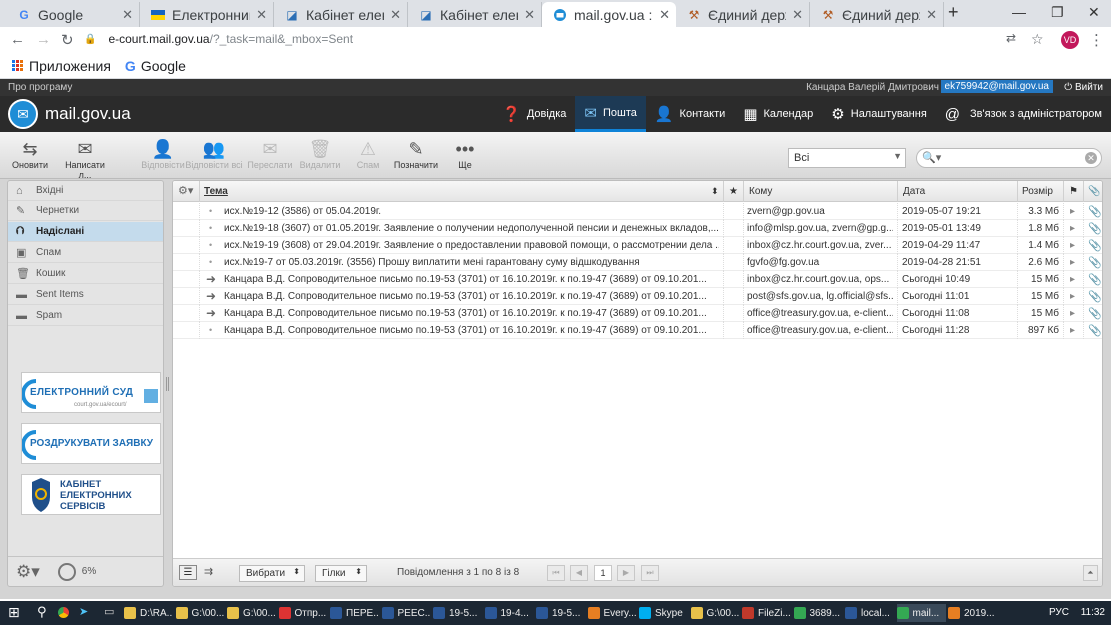 This screenshot has height=625, width=1111. Describe the element at coordinates (341, 14) in the screenshot. I see `browser-tab-cabinet-1: ◪ Кабінет елект ✕` at that location.